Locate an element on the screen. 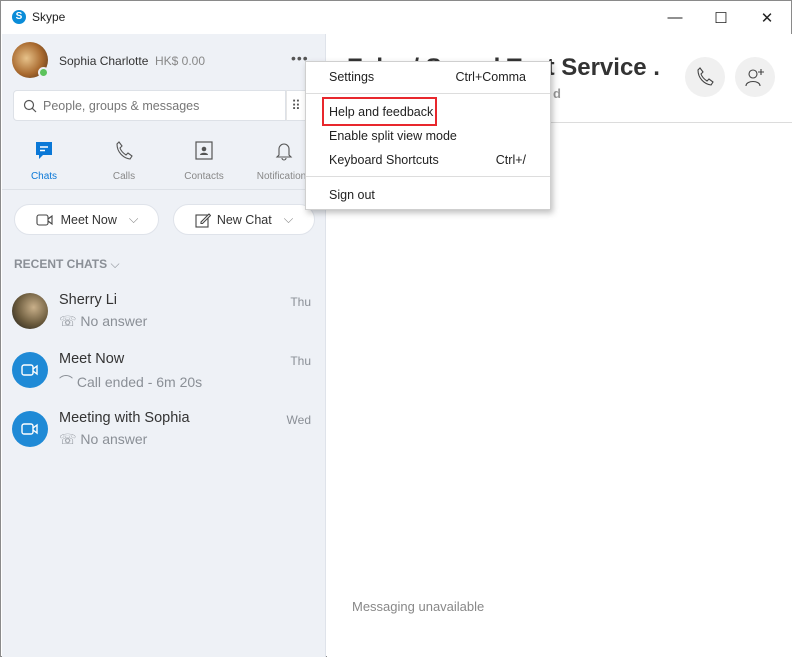  search-placeholder: People, groups & messages is located at coordinates (121, 106).